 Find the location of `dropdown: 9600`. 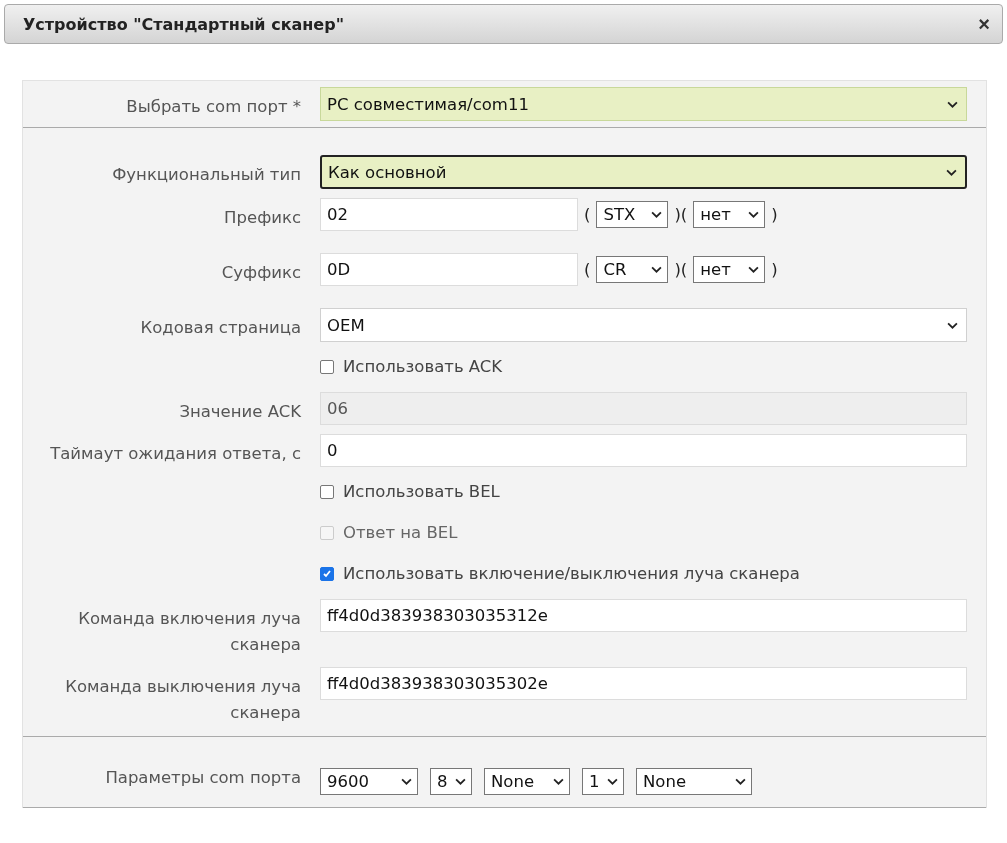

dropdown: 9600 is located at coordinates (369, 781).